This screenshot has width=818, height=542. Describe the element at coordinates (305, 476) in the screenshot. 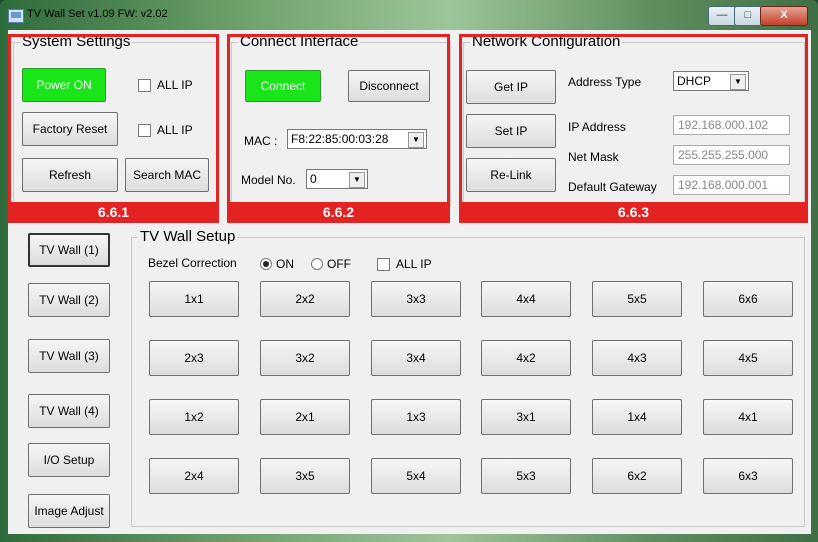

I see `layout-3x5-button: 3x5` at that location.